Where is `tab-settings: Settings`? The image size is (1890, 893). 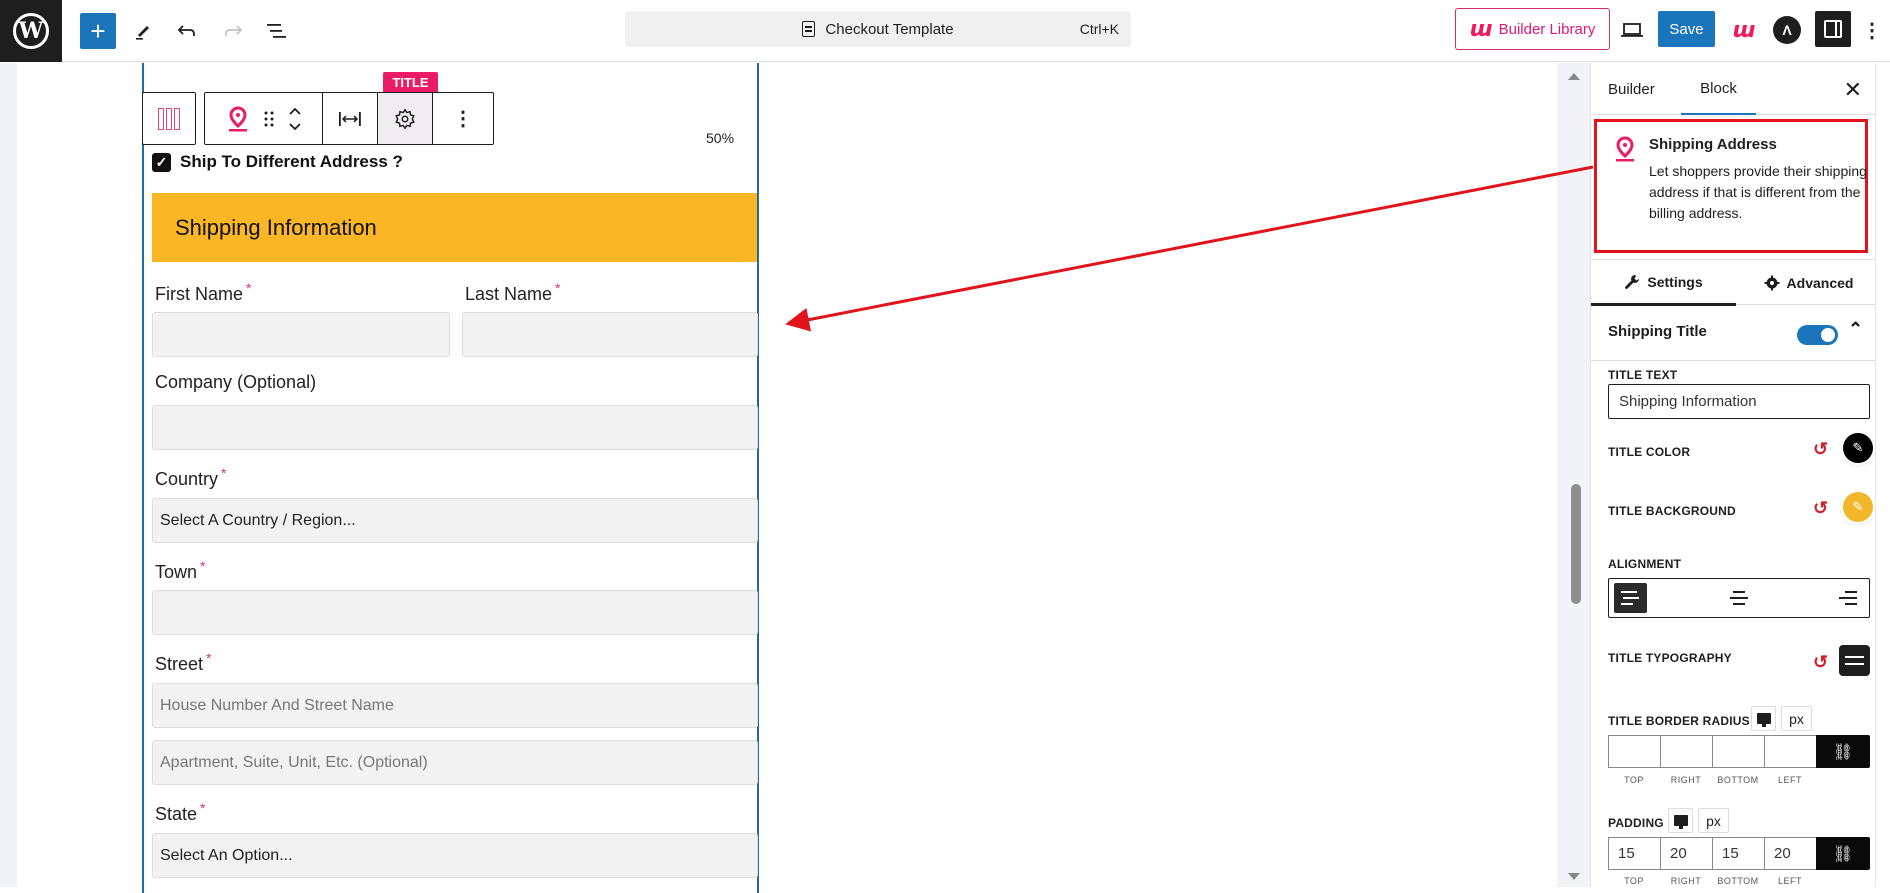
tab-settings: Settings is located at coordinates (1663, 283).